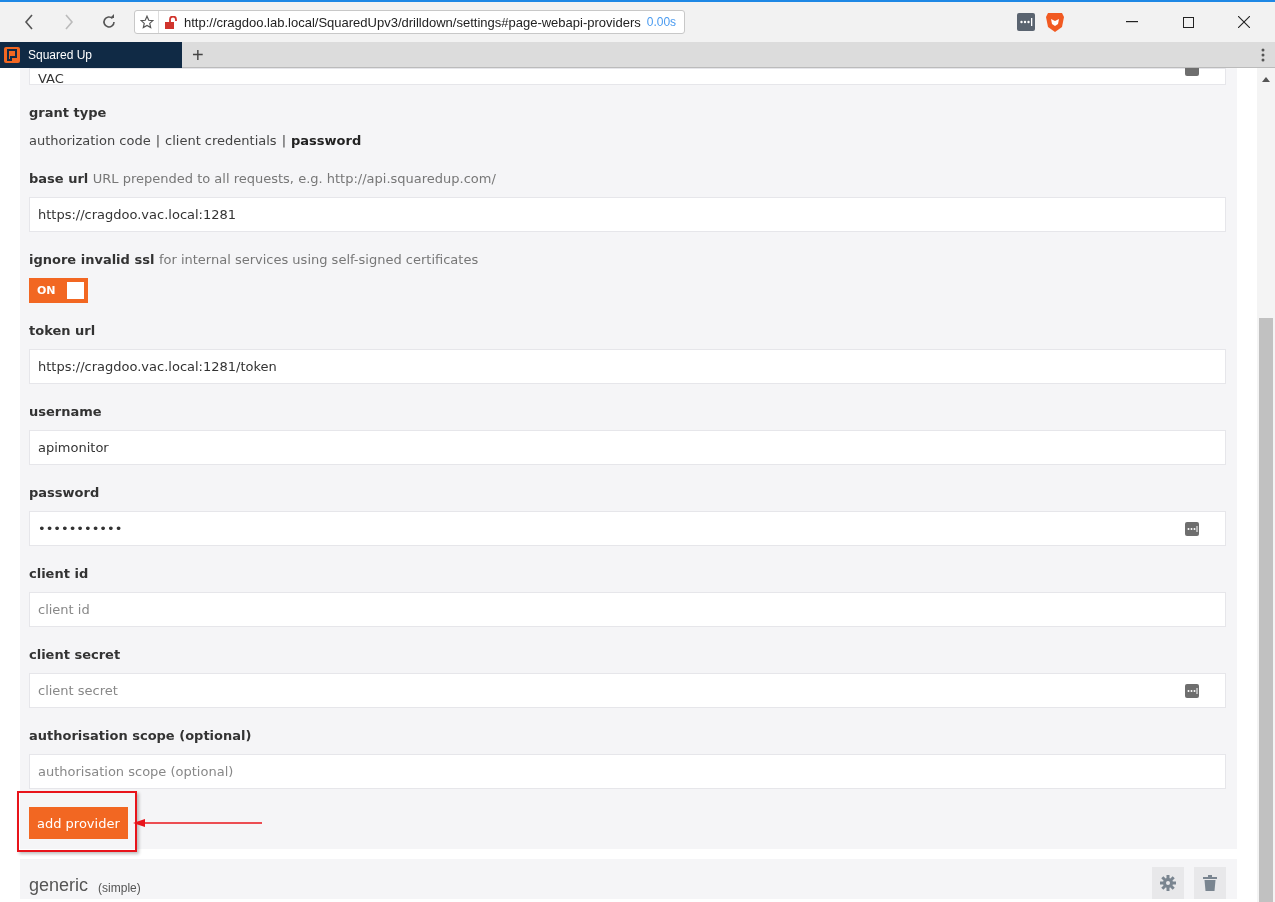 This screenshot has width=1275, height=902. I want to click on browser-tab: Squared Up, so click(91, 54).